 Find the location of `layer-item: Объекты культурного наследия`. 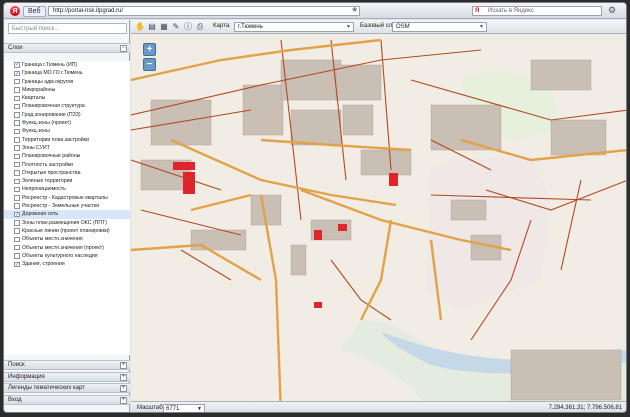

layer-item: Объекты культурного наследия is located at coordinates (67, 256).